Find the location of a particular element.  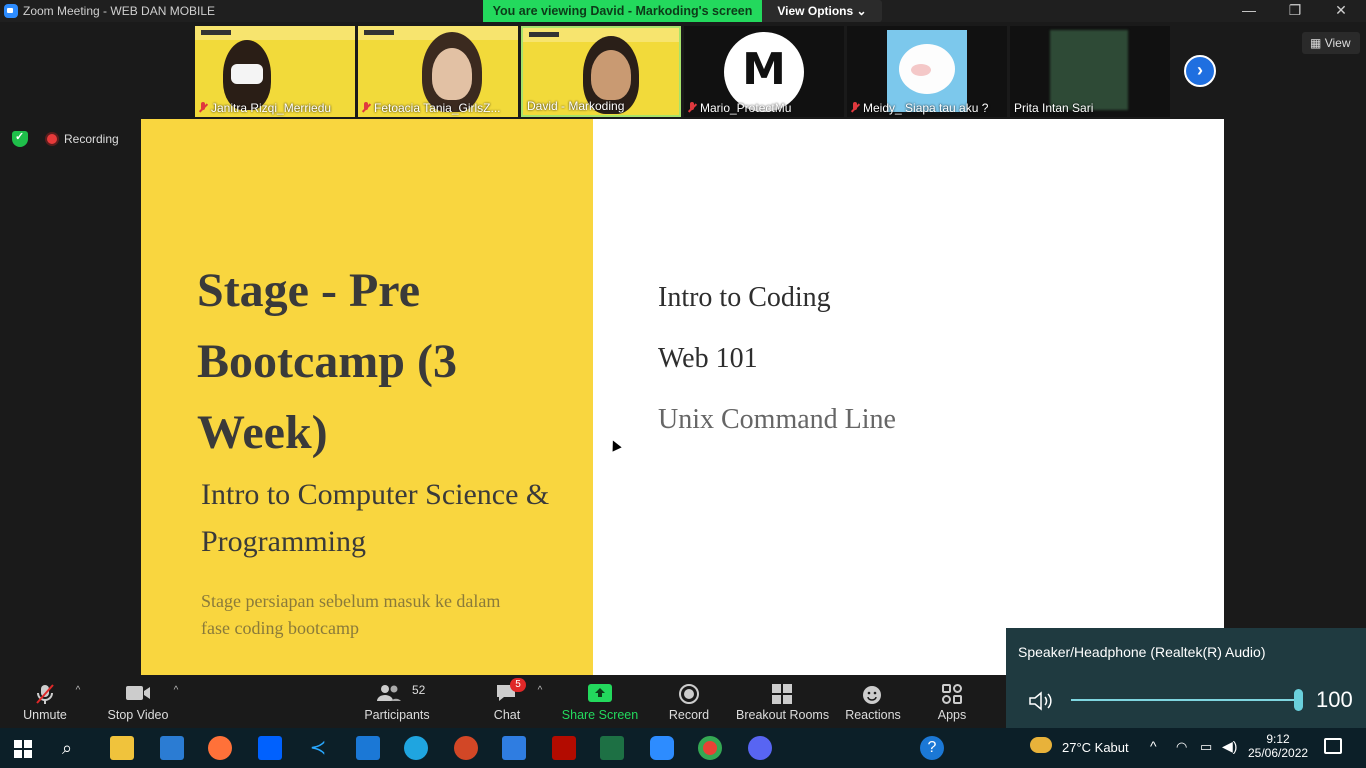

encryption-shield-icon is located at coordinates (20, 138).